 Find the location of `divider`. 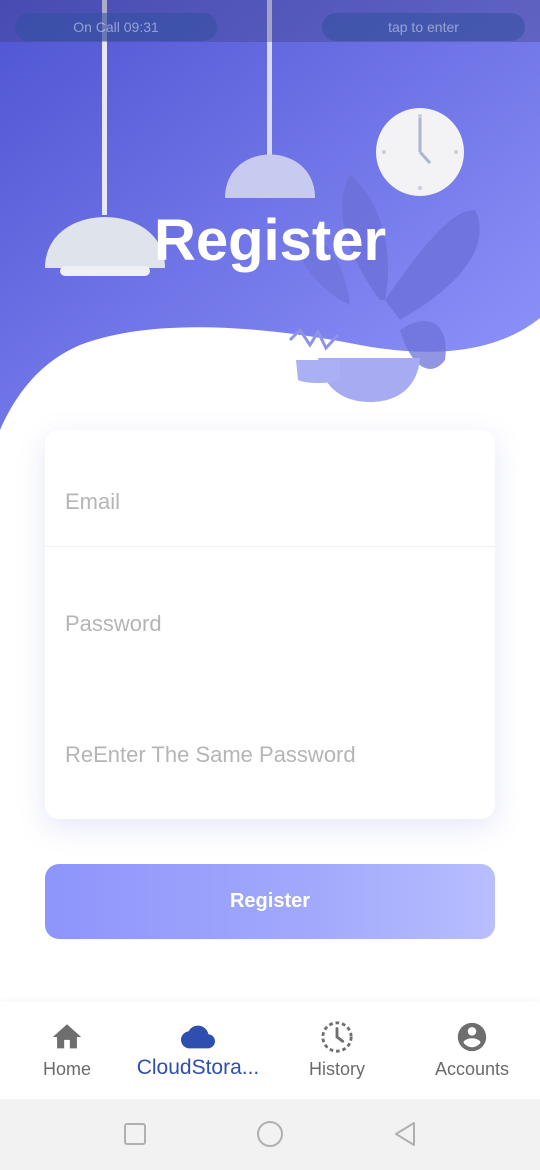

divider is located at coordinates (270, 546).